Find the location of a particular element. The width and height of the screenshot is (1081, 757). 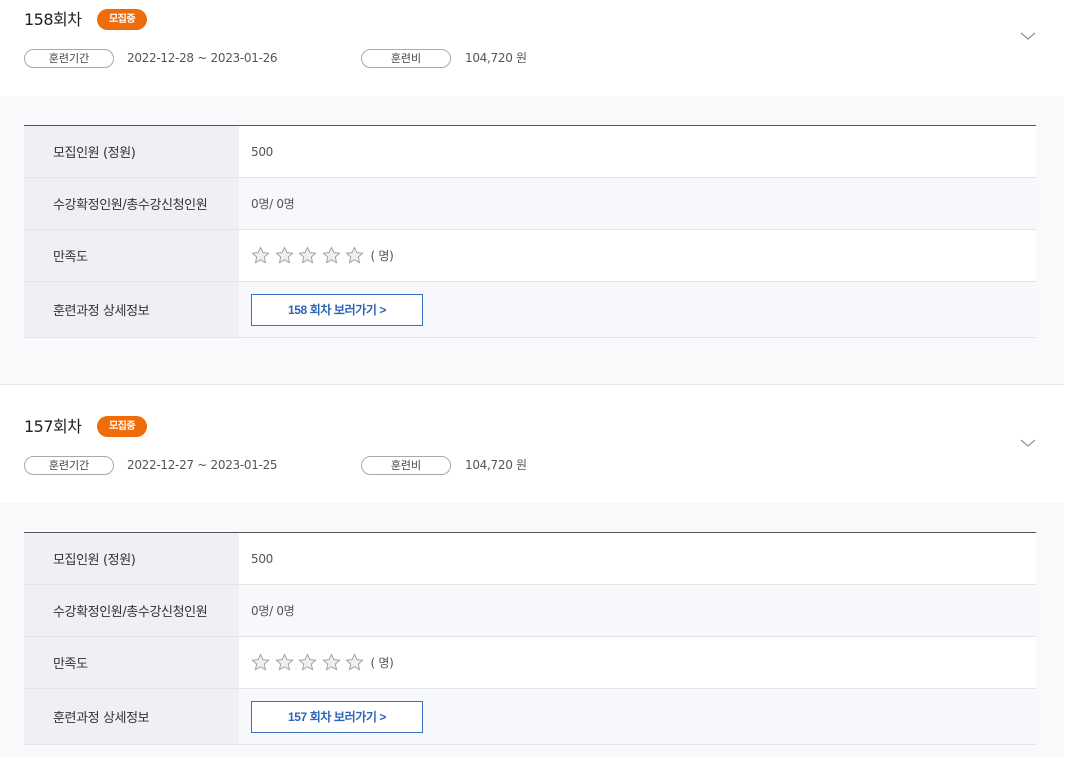

table-row: 훈련과정 상세정보 157 회차 보러가기 > is located at coordinates (530, 717).